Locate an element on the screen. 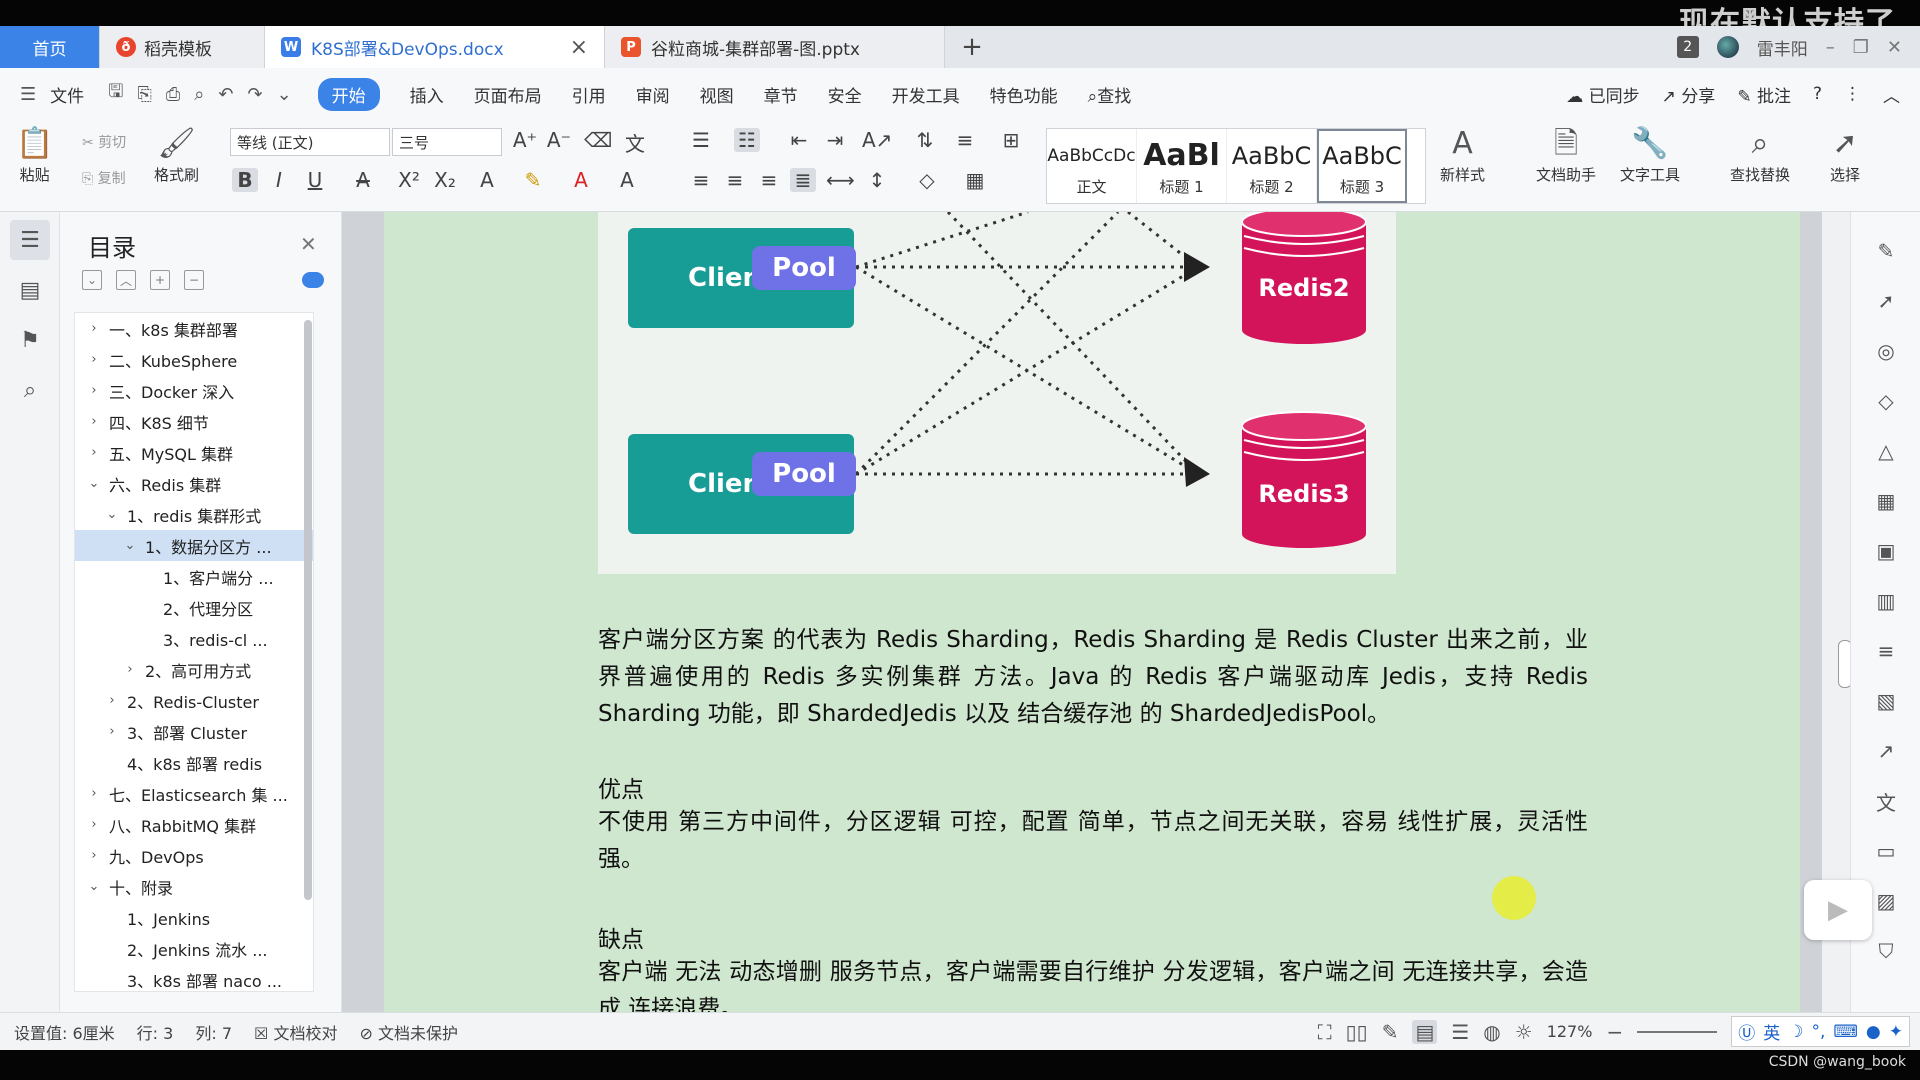 Image resolution: width=1920 pixels, height=1080 pixels. format-painter-button: 🖌 格式刷 is located at coordinates (176, 154).